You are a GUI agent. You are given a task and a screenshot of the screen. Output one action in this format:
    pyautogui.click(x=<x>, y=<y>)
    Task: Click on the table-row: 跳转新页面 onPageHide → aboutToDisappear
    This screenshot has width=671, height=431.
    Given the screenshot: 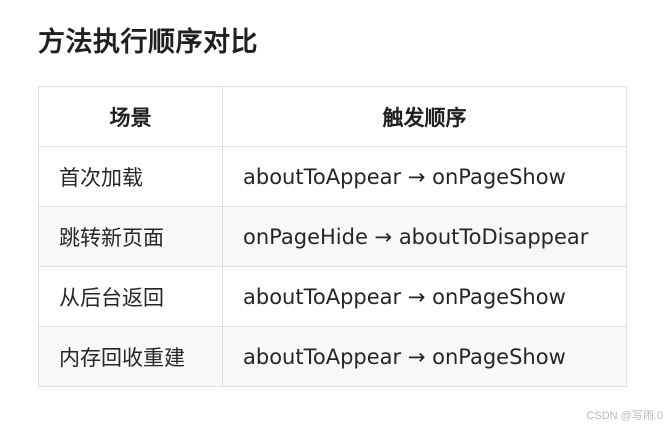 What is the action you would take?
    pyautogui.click(x=332, y=236)
    